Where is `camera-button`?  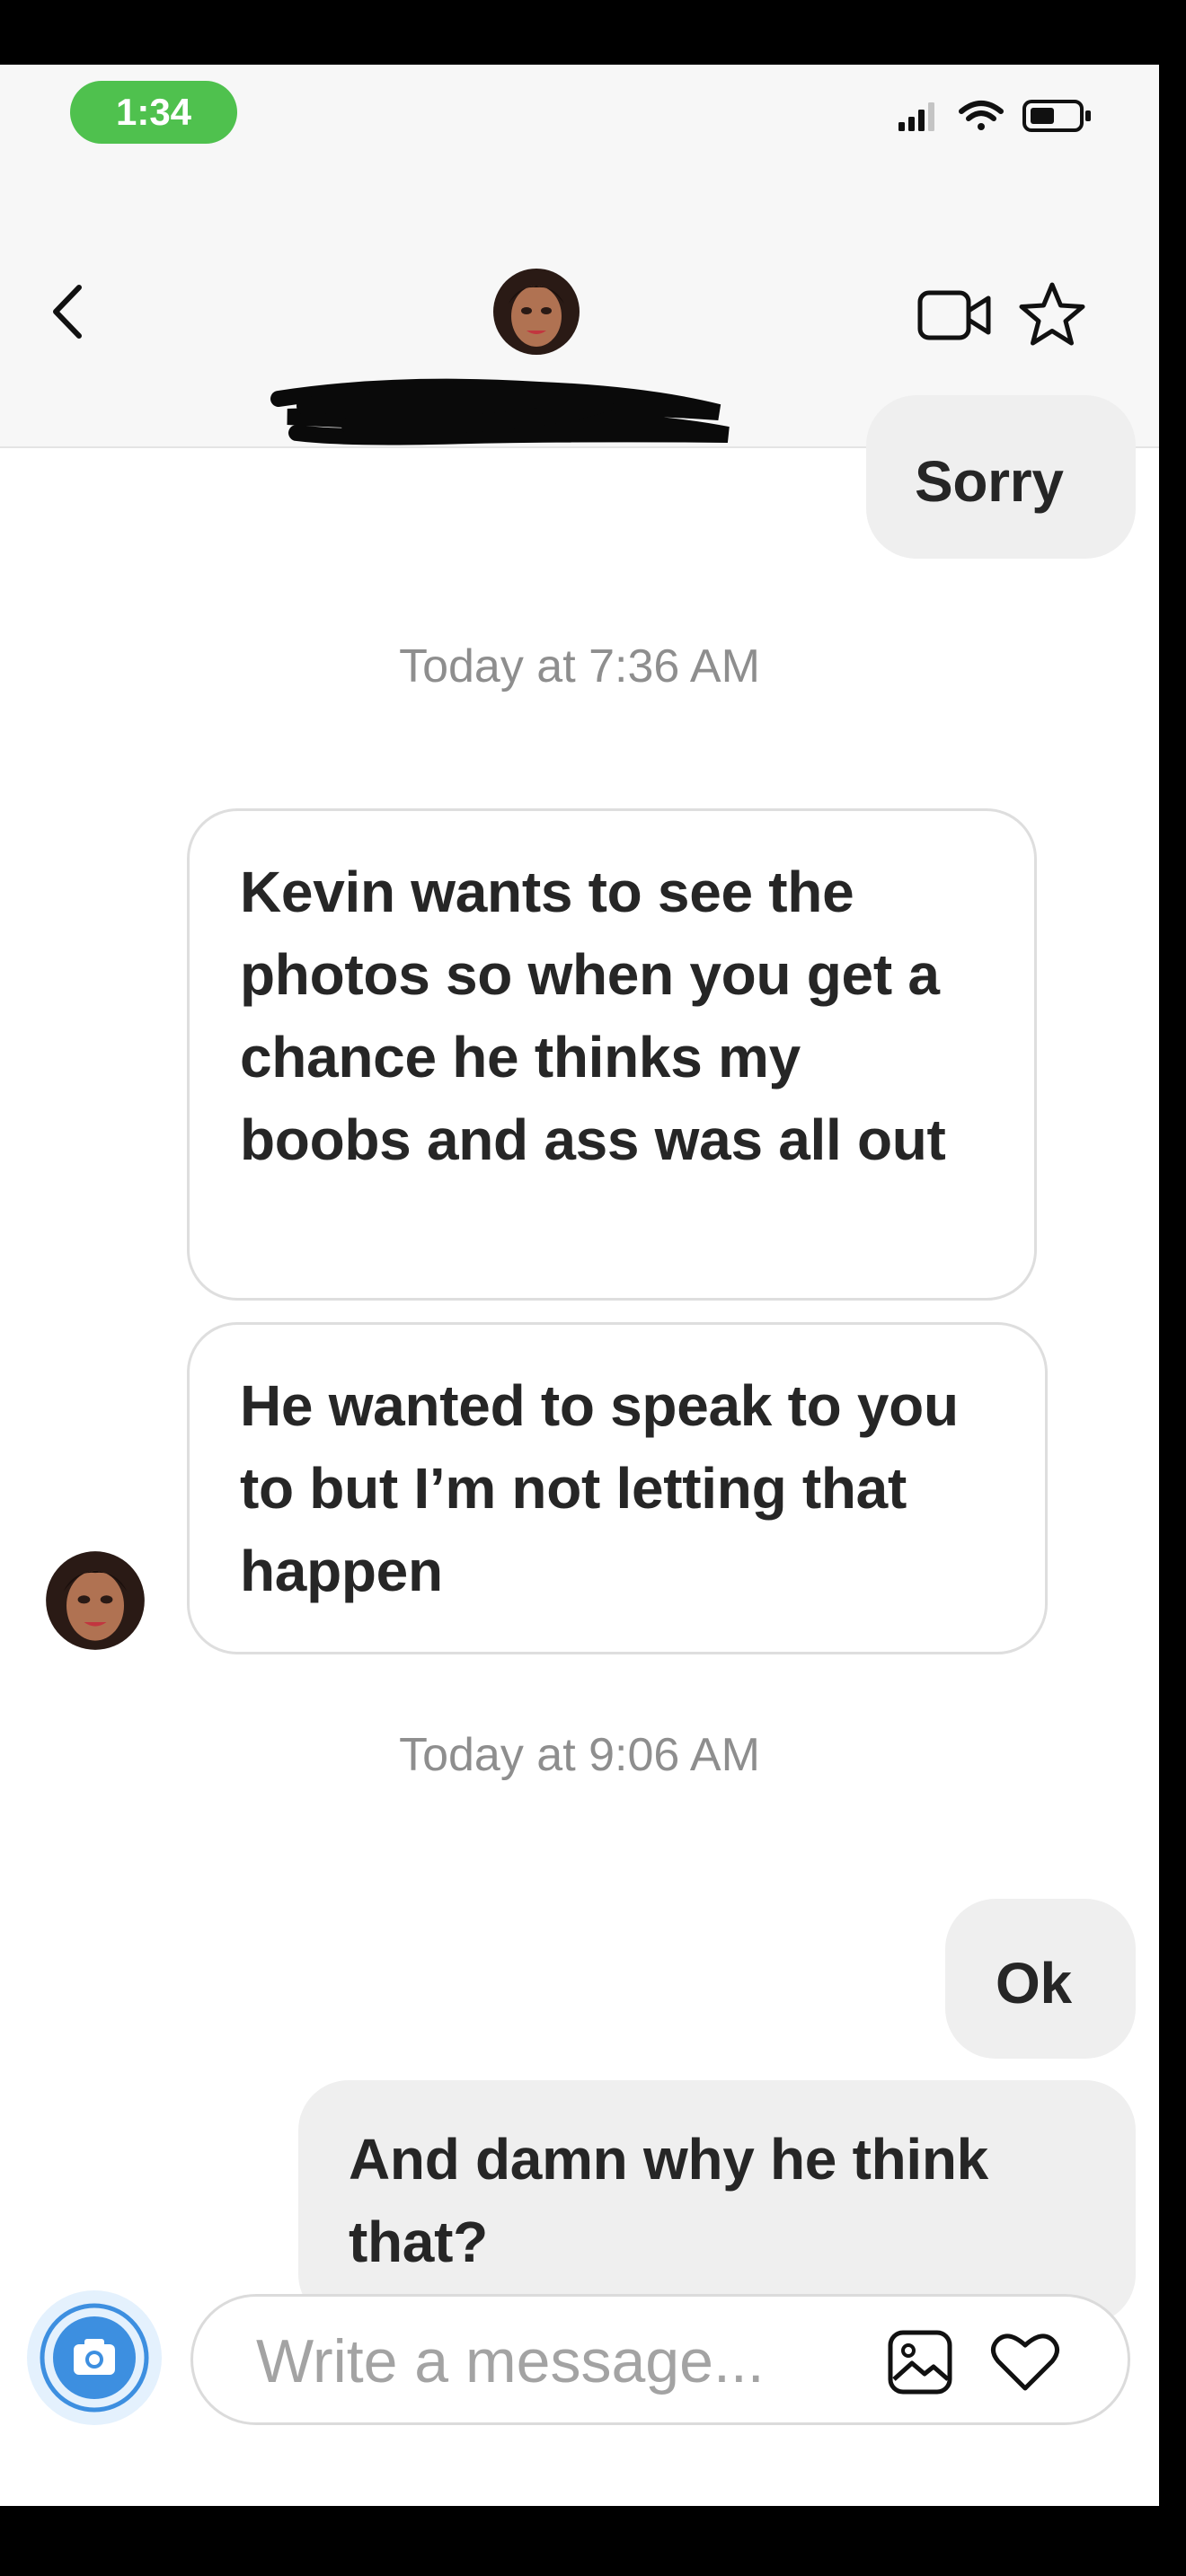 camera-button is located at coordinates (94, 2357).